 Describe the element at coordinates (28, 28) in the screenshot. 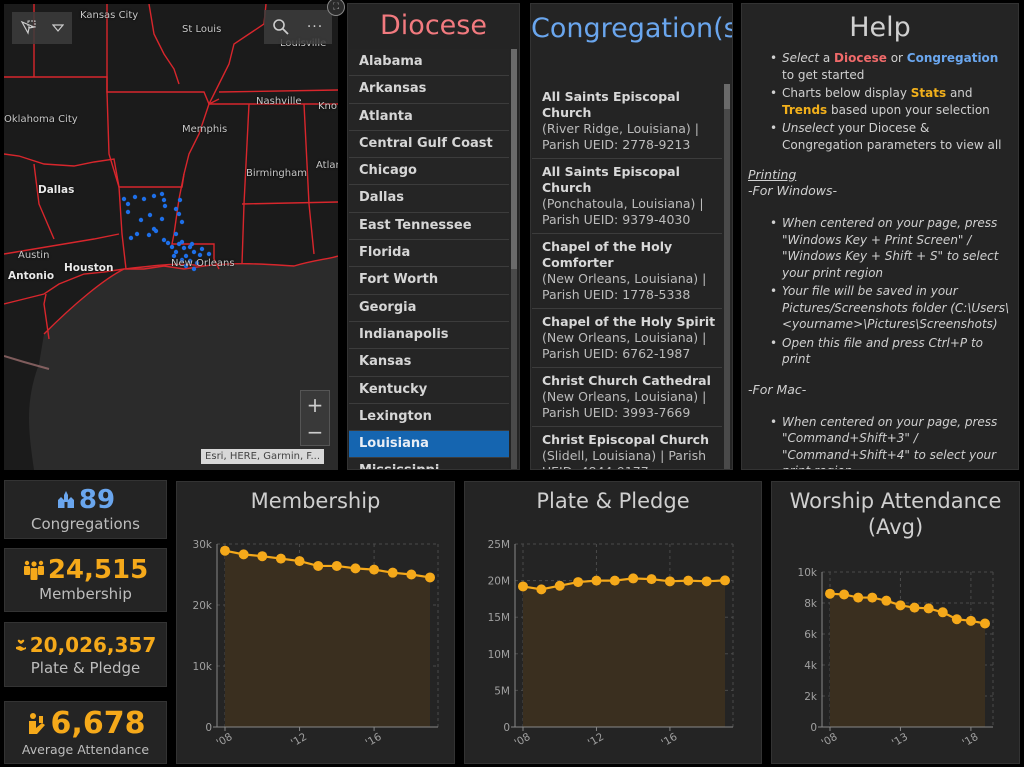

I see `select-tool-button` at that location.